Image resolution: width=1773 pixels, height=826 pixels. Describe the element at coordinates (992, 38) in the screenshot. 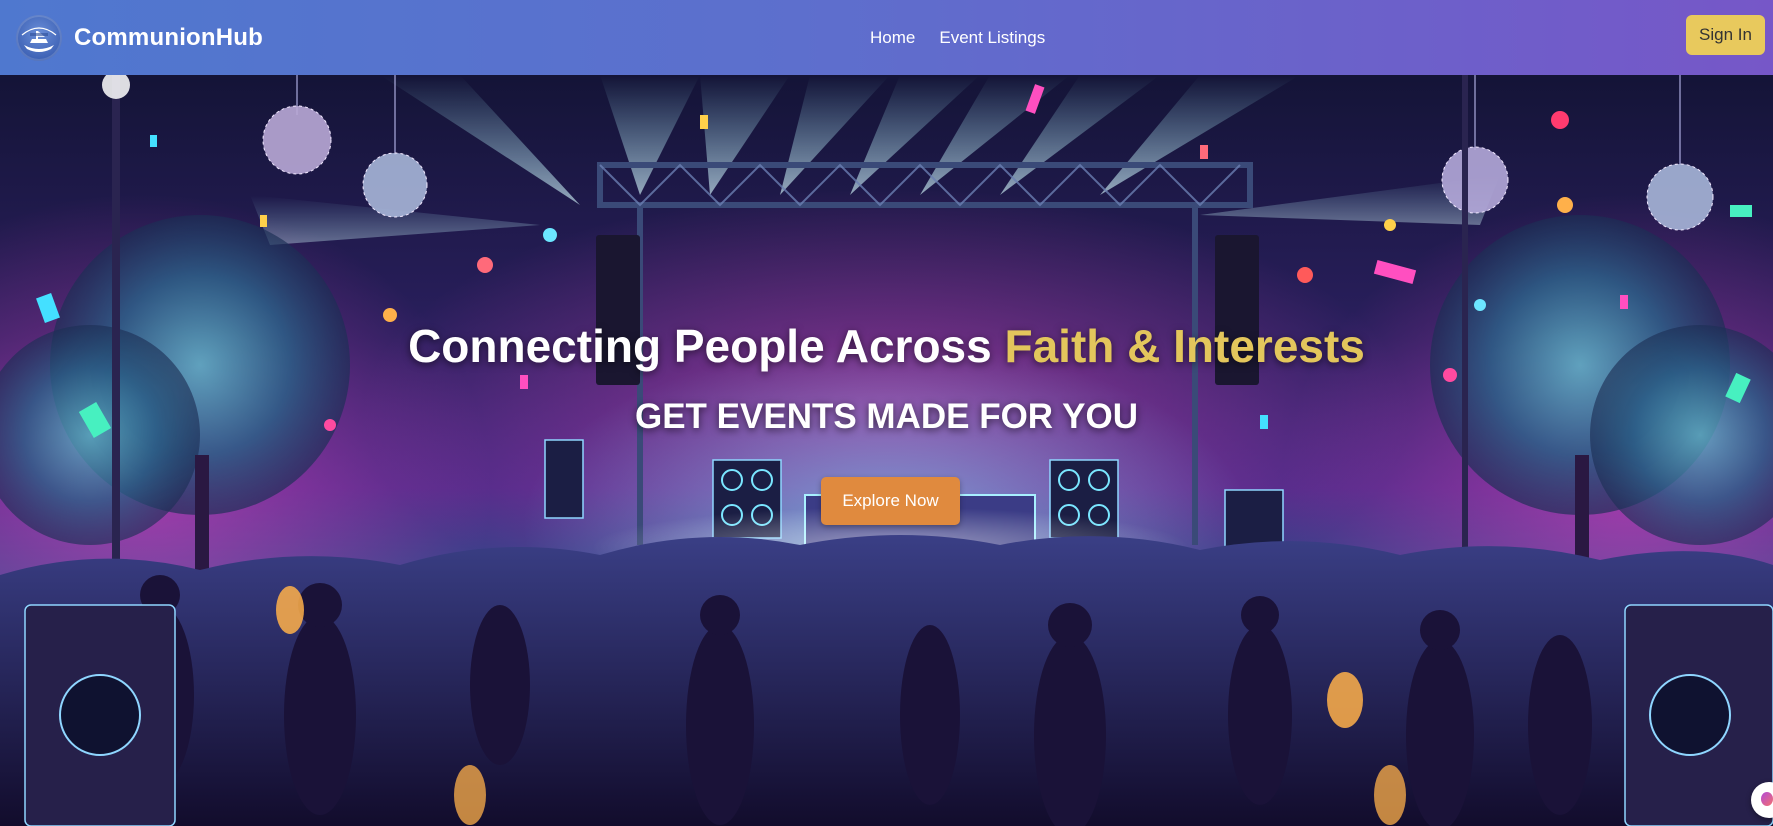

I see `nav-link-event-listings: Event Listings` at that location.